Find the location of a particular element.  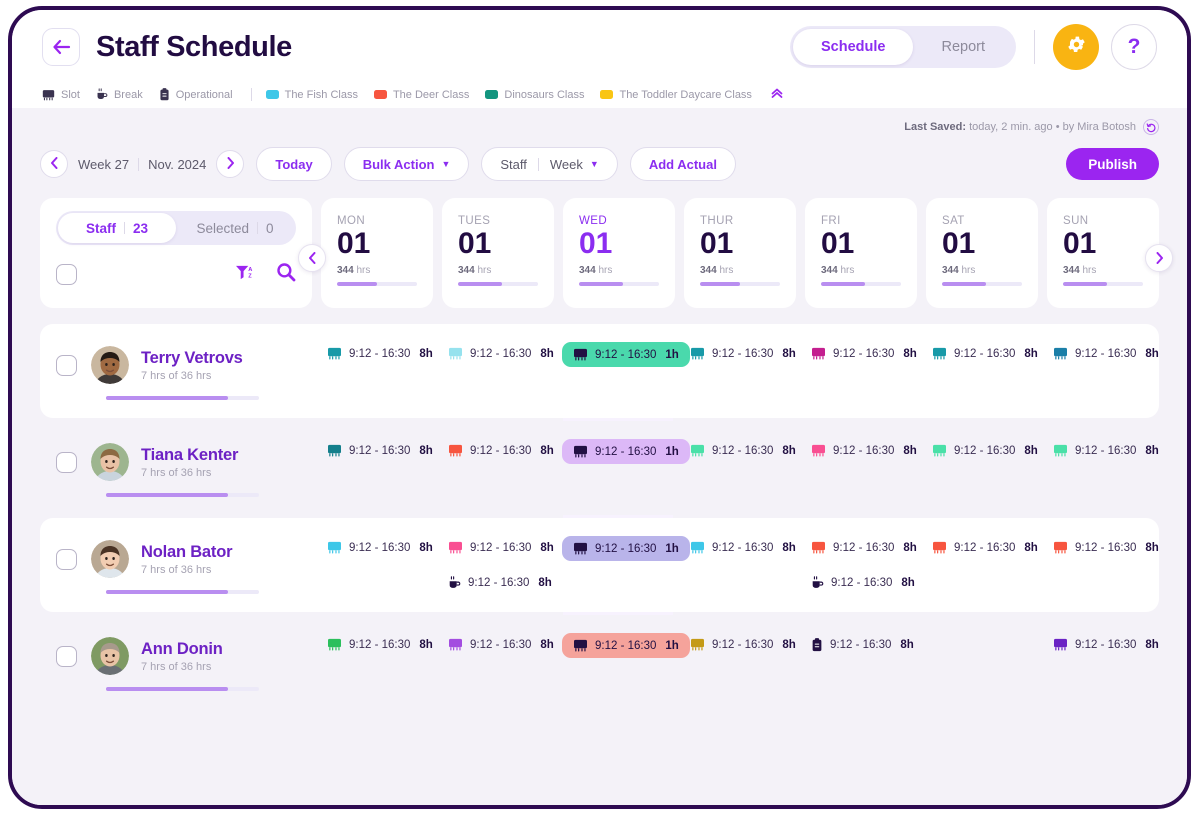

day-column-thur: THUR 01 344 hrs is located at coordinates (740, 253).